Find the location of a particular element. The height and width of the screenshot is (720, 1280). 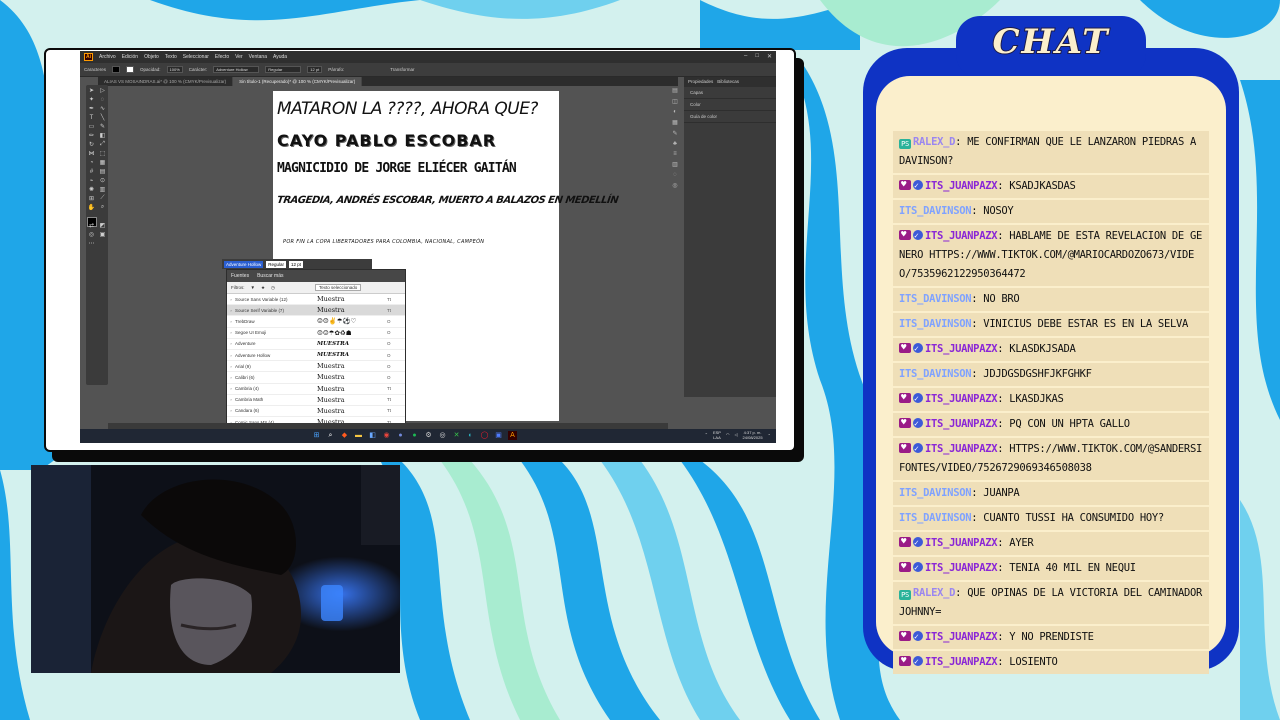

artboard-text-line-3: MAGNICIDIO DE JORGE ELIÉCER GAITÁN is located at coordinates (397, 168).